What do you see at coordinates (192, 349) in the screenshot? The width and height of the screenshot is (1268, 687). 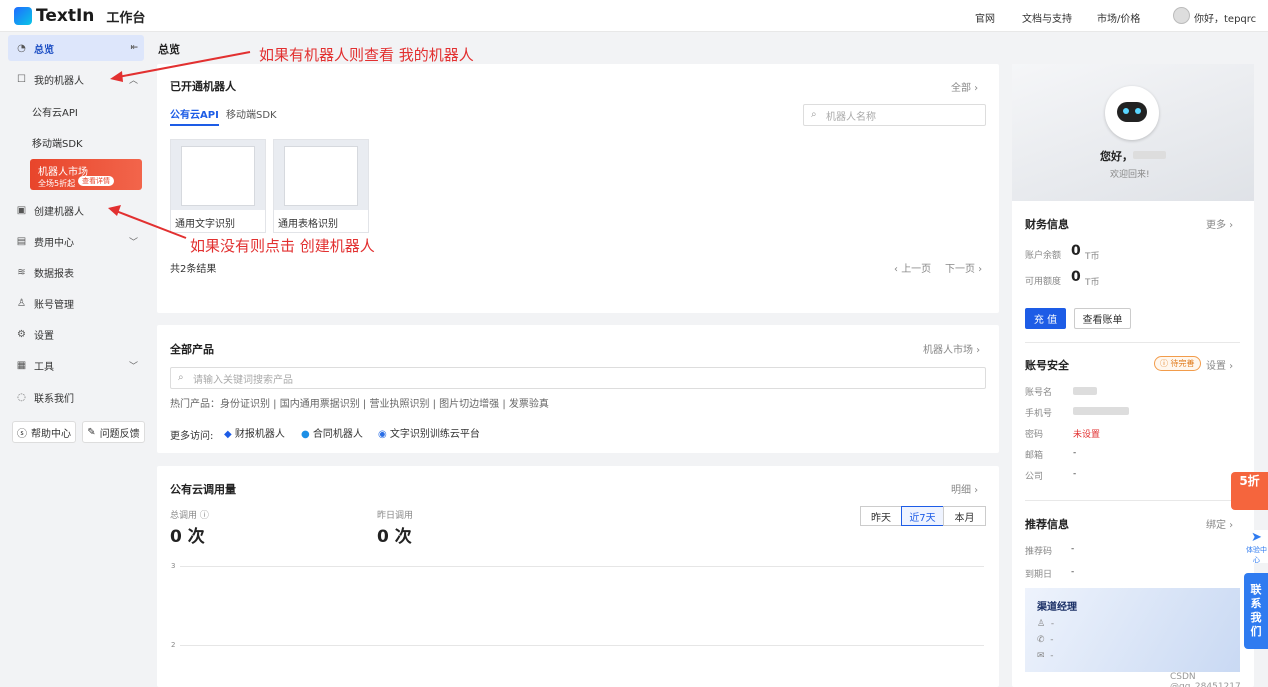 I see `all-products-title: 全部产品` at bounding box center [192, 349].